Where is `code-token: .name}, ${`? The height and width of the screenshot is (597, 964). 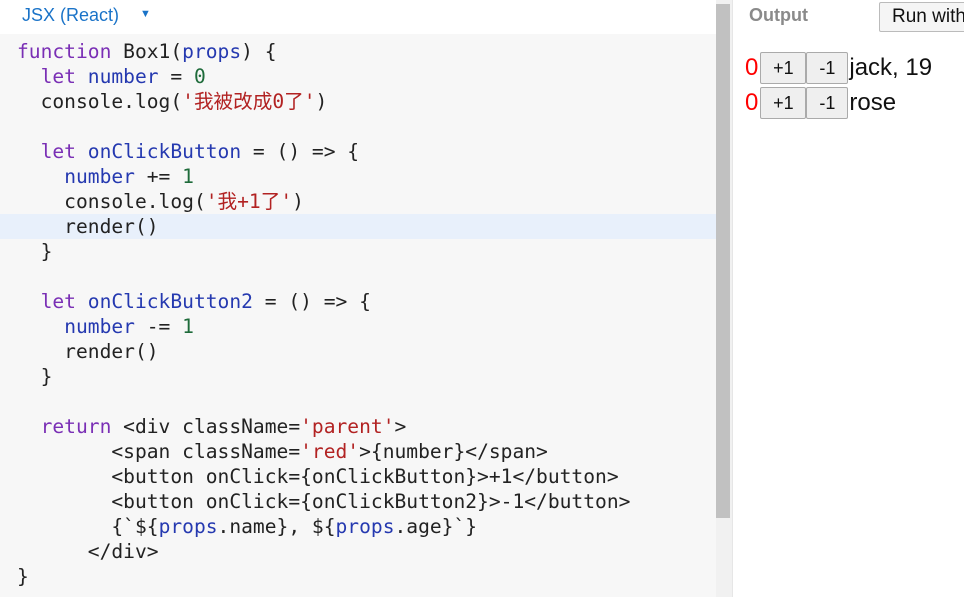 code-token: .name}, ${ is located at coordinates (276, 526).